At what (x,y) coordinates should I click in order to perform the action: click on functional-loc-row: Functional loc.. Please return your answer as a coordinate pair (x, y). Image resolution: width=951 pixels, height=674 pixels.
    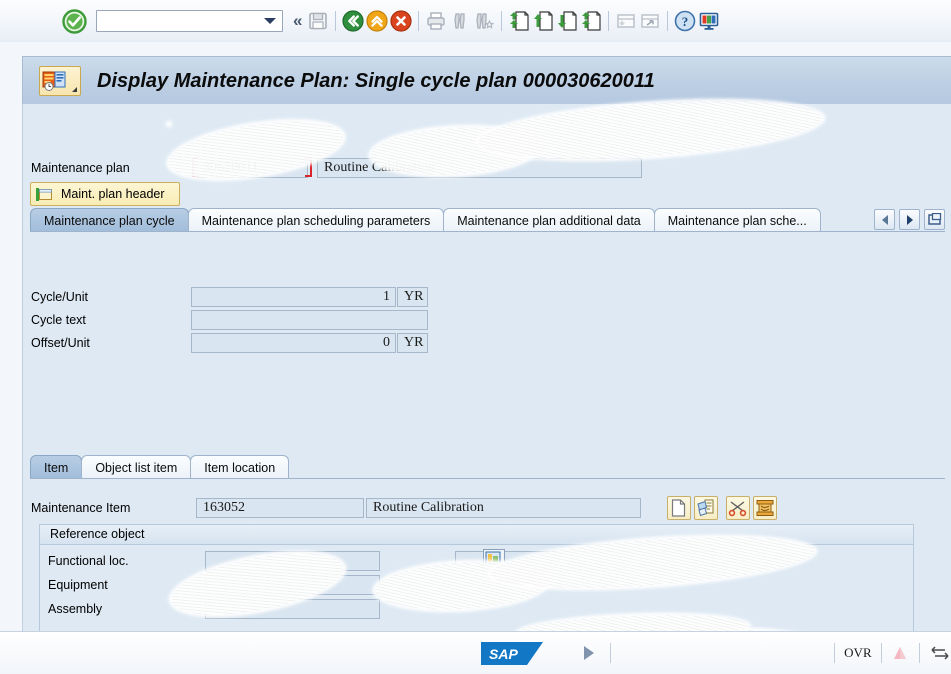
    Looking at the image, I should click on (380, 561).